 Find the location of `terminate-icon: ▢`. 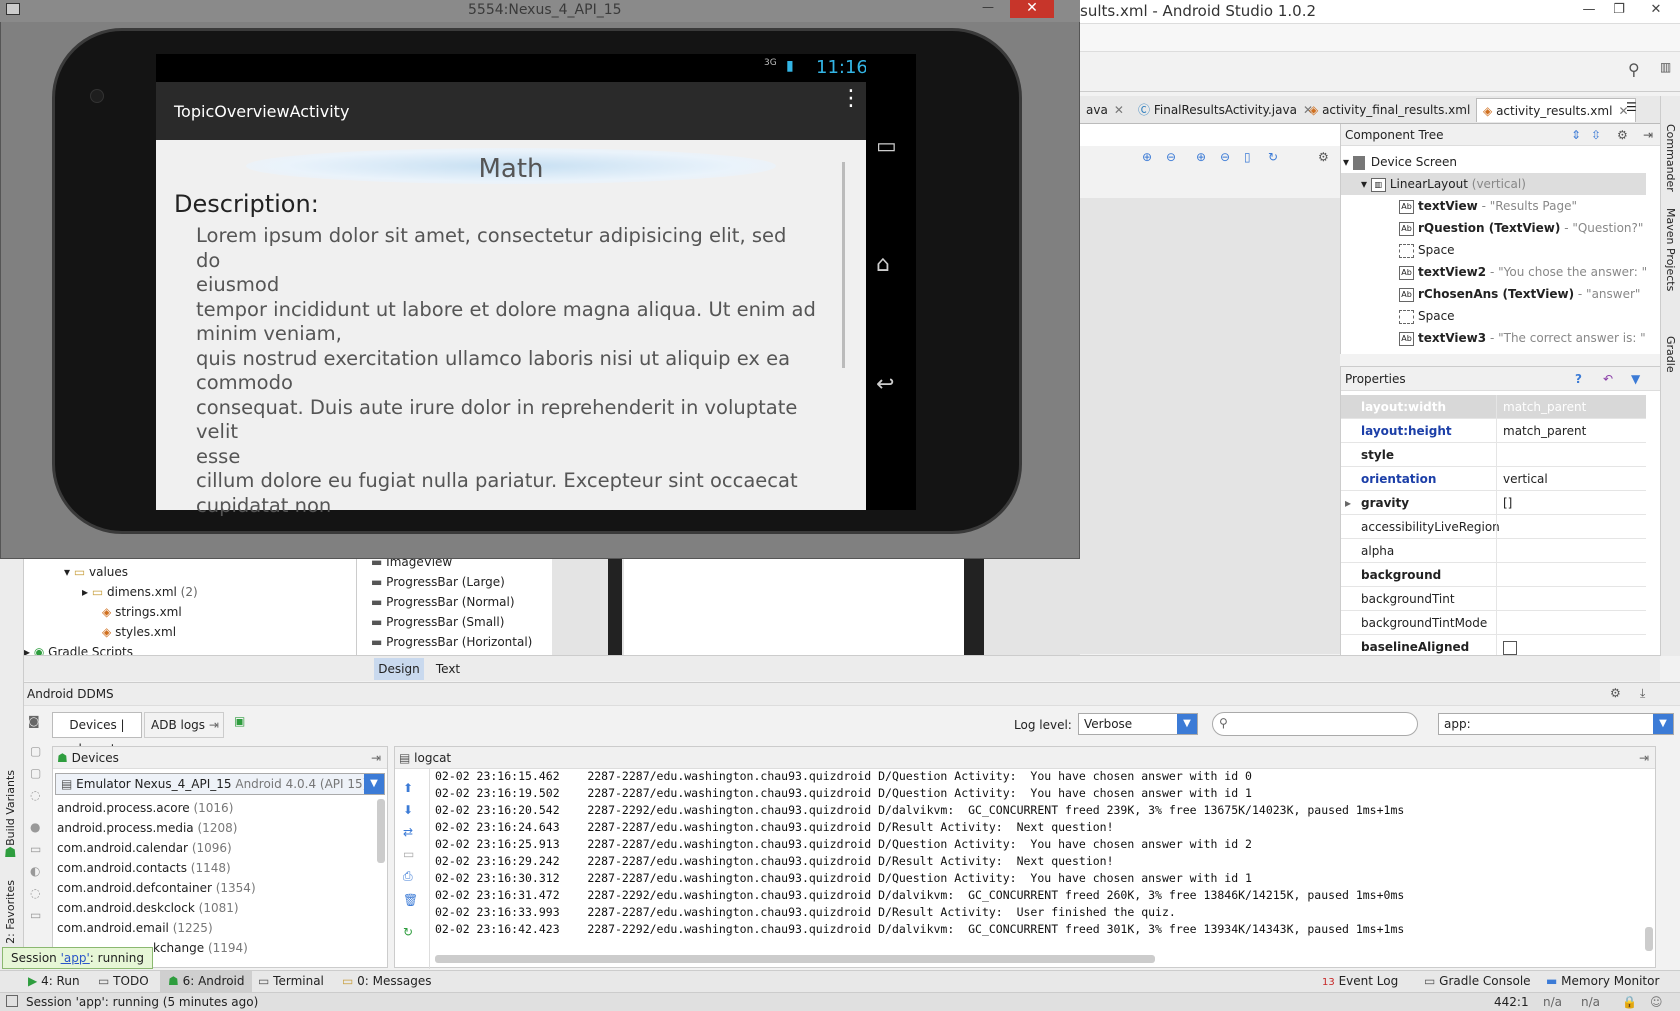

terminate-icon: ▢ is located at coordinates (35, 773).